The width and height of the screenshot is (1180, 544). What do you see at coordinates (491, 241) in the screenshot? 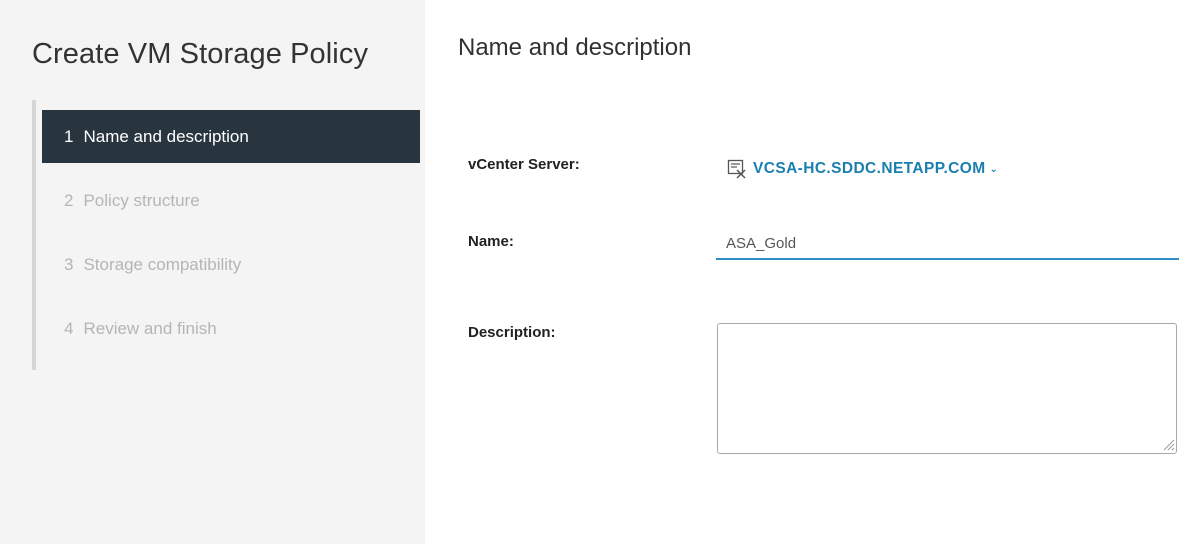
I see `name-label: Name:` at bounding box center [491, 241].